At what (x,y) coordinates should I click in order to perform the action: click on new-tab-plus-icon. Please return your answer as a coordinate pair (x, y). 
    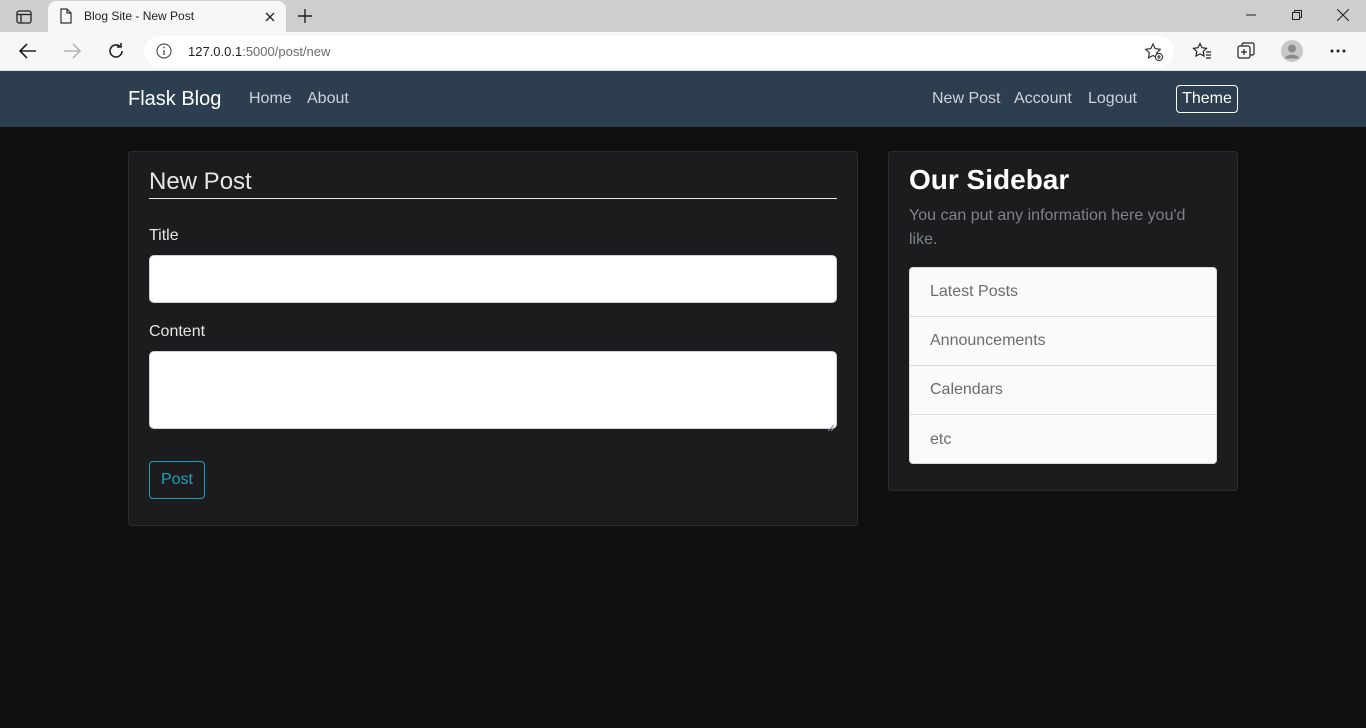
    Looking at the image, I should click on (305, 16).